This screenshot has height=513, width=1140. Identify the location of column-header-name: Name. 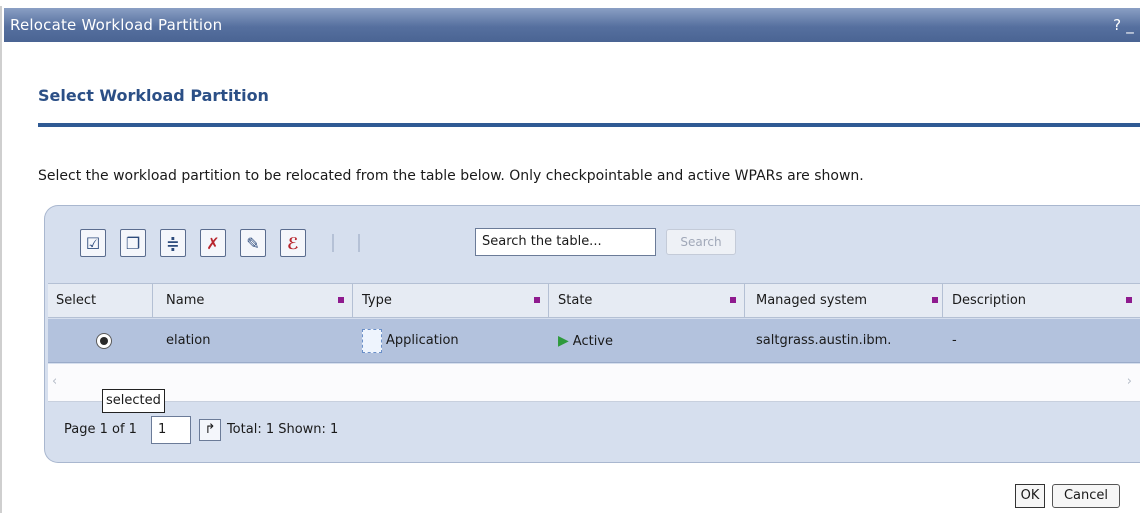
(255, 300).